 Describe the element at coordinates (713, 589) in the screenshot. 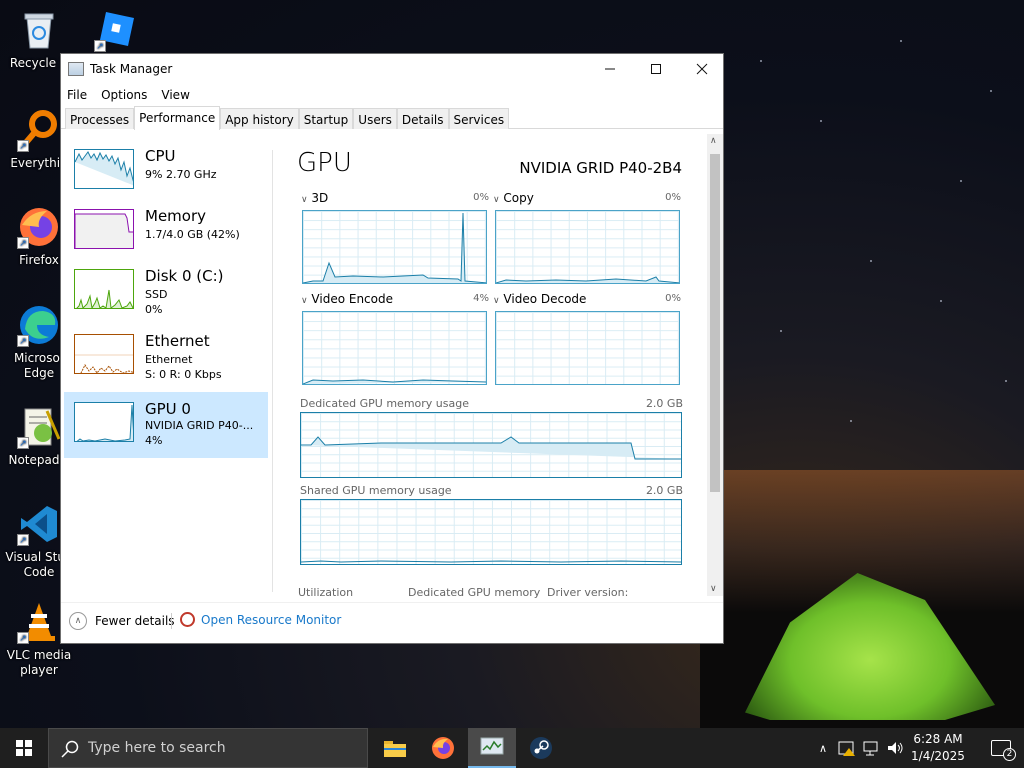

I see `scroll-down-icon: ∨` at that location.